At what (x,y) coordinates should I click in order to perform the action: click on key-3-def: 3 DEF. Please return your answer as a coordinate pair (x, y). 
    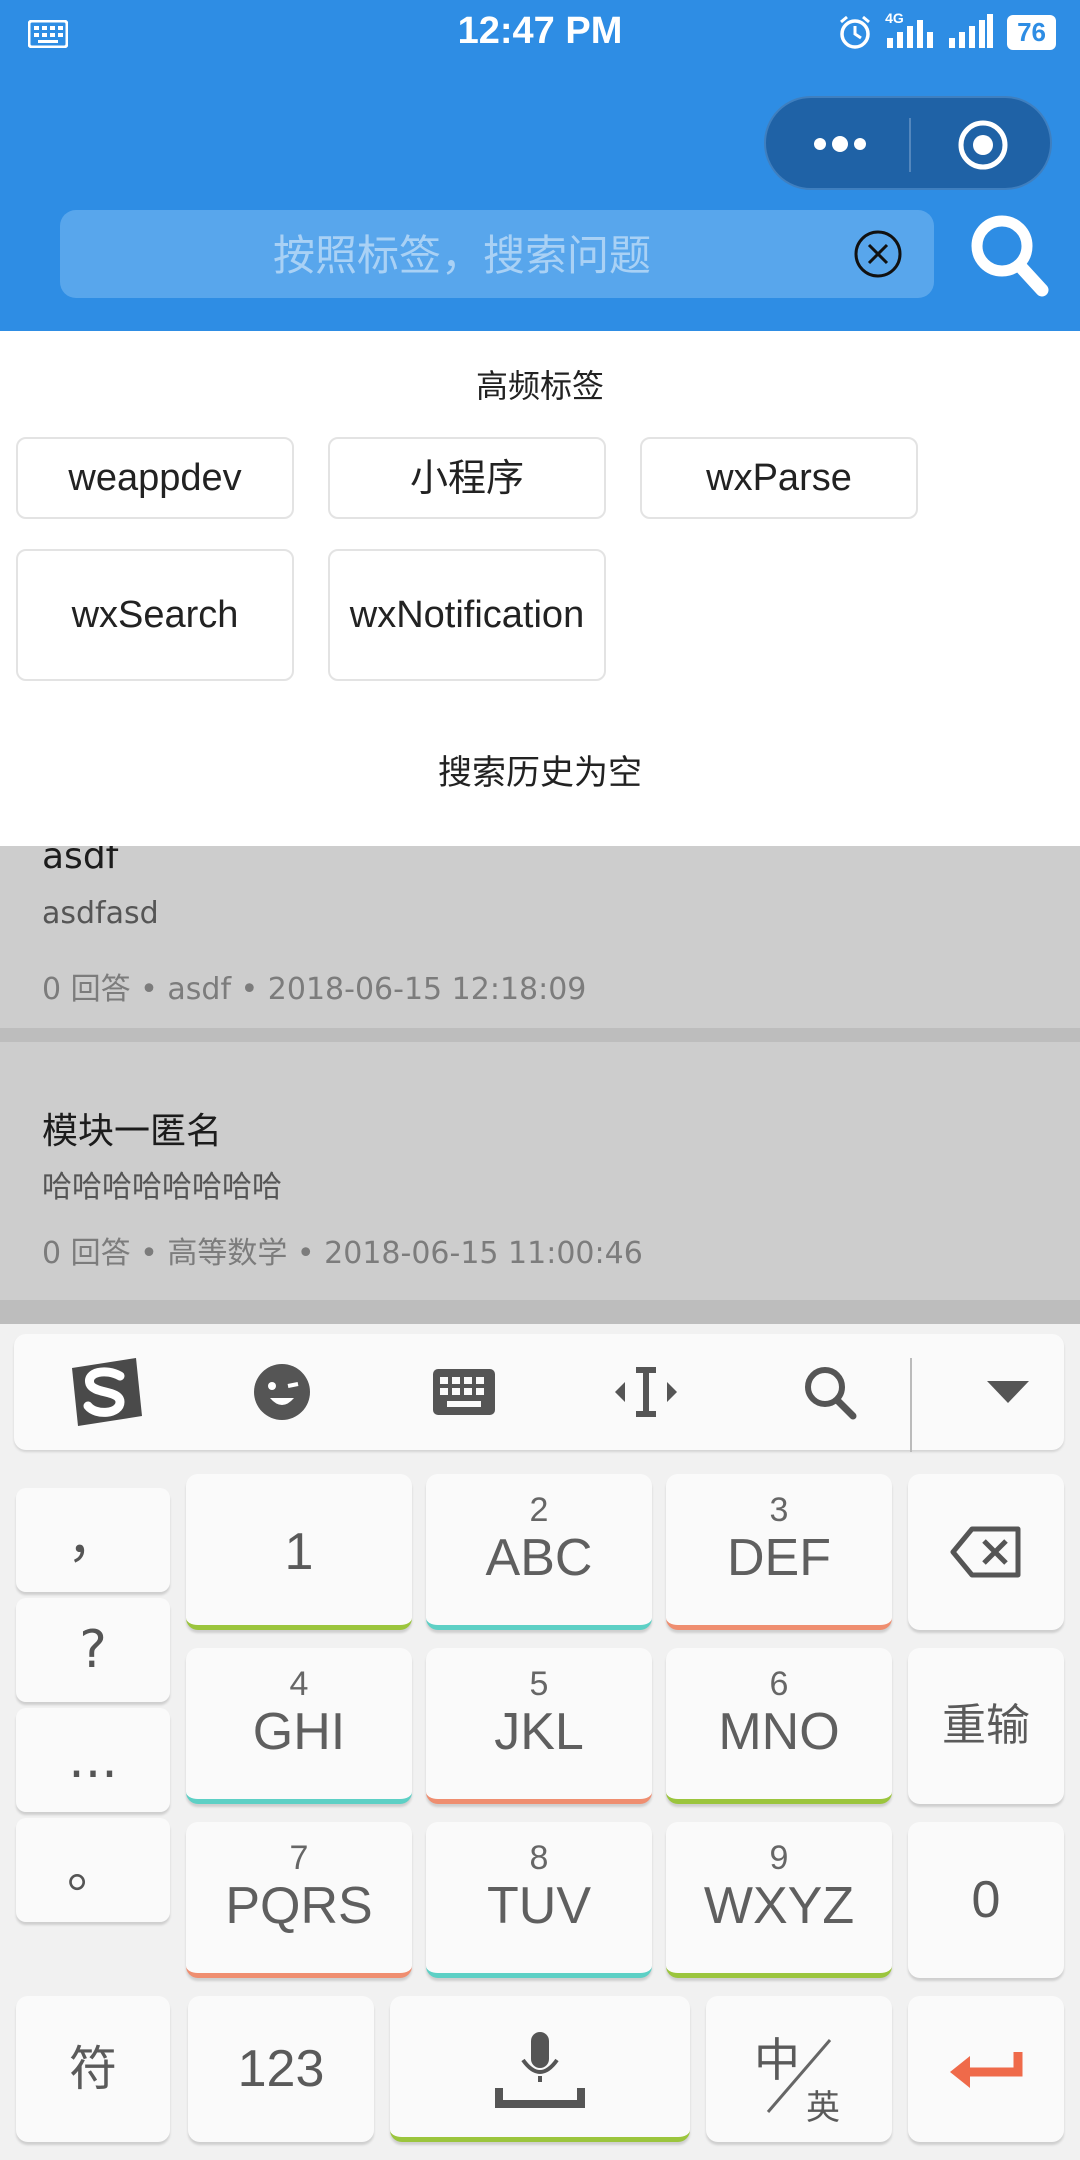
    Looking at the image, I should click on (779, 1552).